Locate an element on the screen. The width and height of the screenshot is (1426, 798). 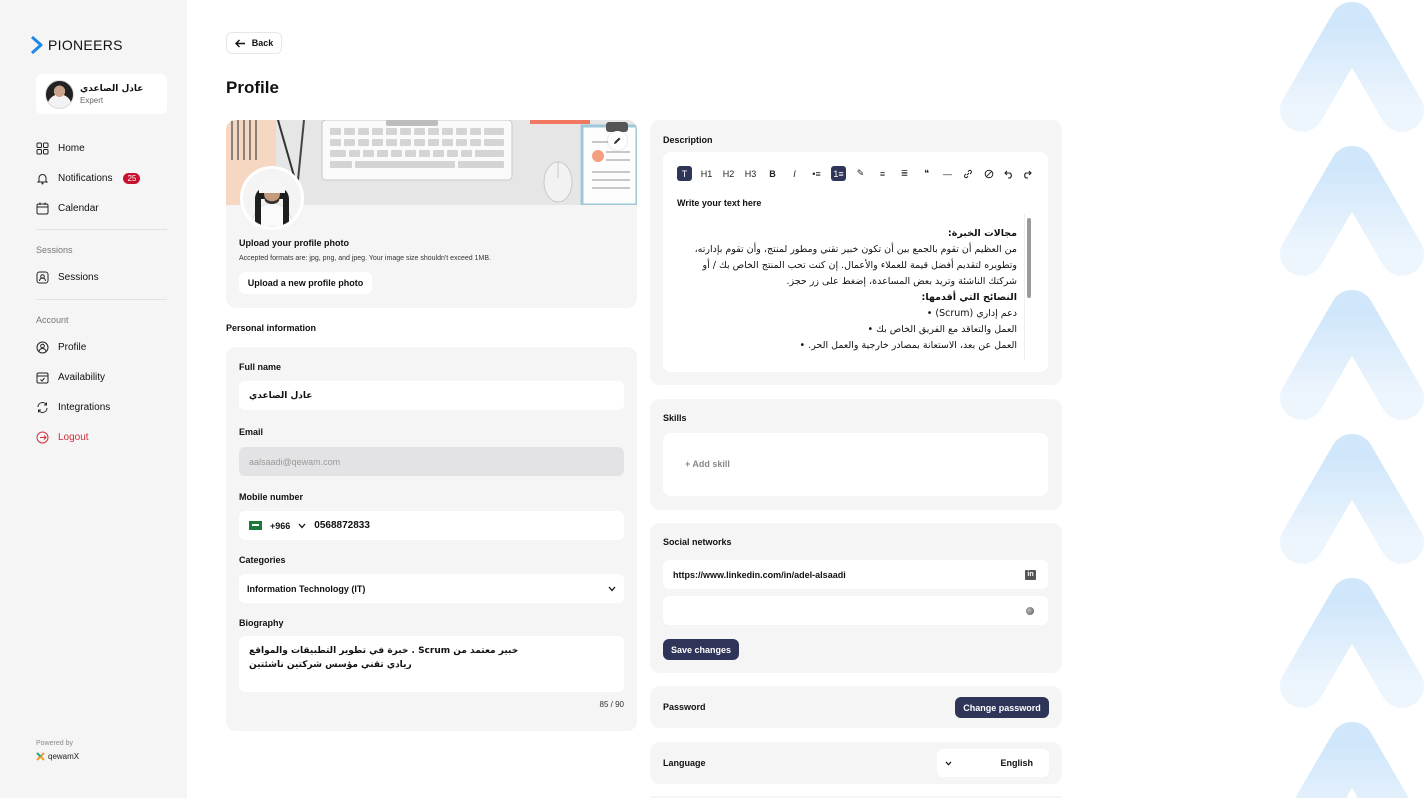
sidebar-item-logout: Logout is located at coordinates (62, 437).